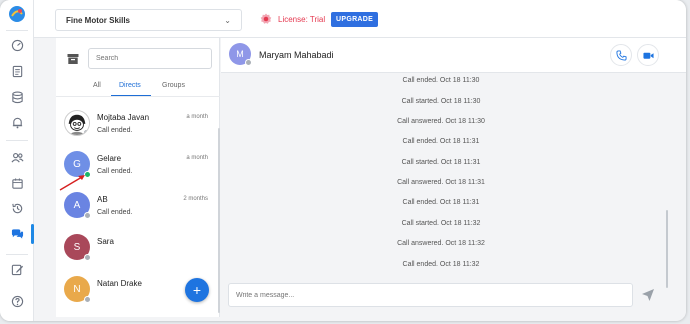 The width and height of the screenshot is (690, 324). What do you see at coordinates (138, 89) in the screenshot?
I see `conversation-tabs: All Directs Groups` at bounding box center [138, 89].